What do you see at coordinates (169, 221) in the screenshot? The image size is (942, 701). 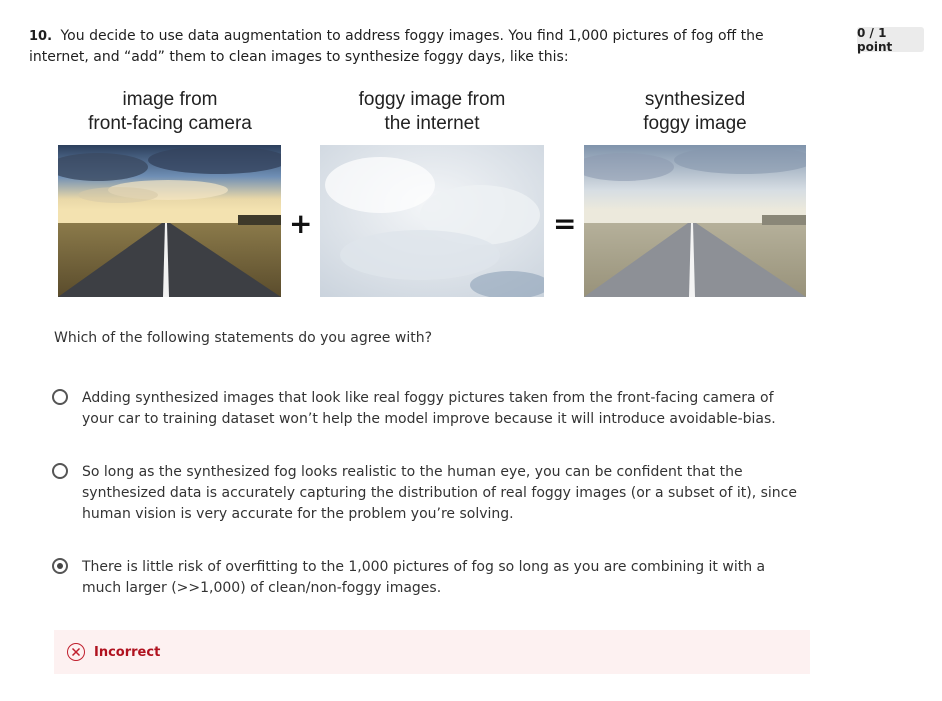 I see `camera-road-image` at bounding box center [169, 221].